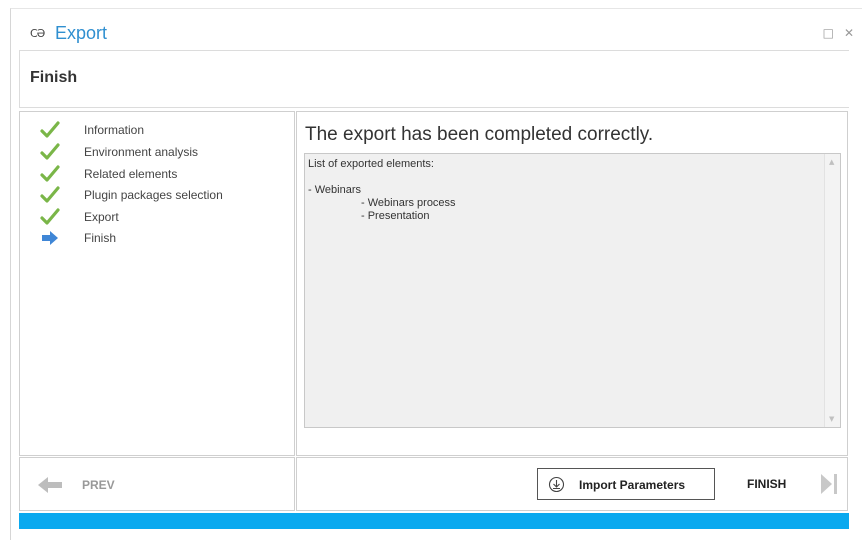  Describe the element at coordinates (479, 134) in the screenshot. I see `completion-message: The export has been completed correctly.` at that location.